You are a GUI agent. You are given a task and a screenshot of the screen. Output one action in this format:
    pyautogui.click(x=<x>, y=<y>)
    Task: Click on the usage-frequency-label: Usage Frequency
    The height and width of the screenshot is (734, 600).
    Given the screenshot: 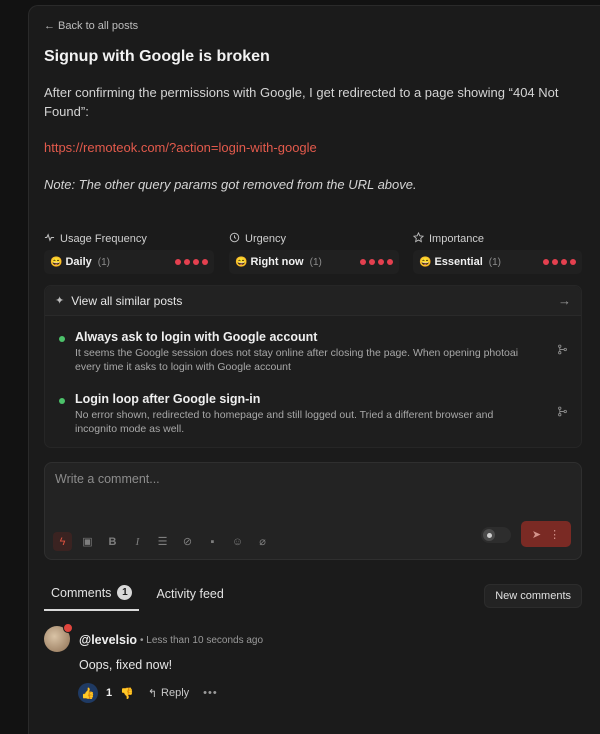 What is the action you would take?
    pyautogui.click(x=95, y=239)
    